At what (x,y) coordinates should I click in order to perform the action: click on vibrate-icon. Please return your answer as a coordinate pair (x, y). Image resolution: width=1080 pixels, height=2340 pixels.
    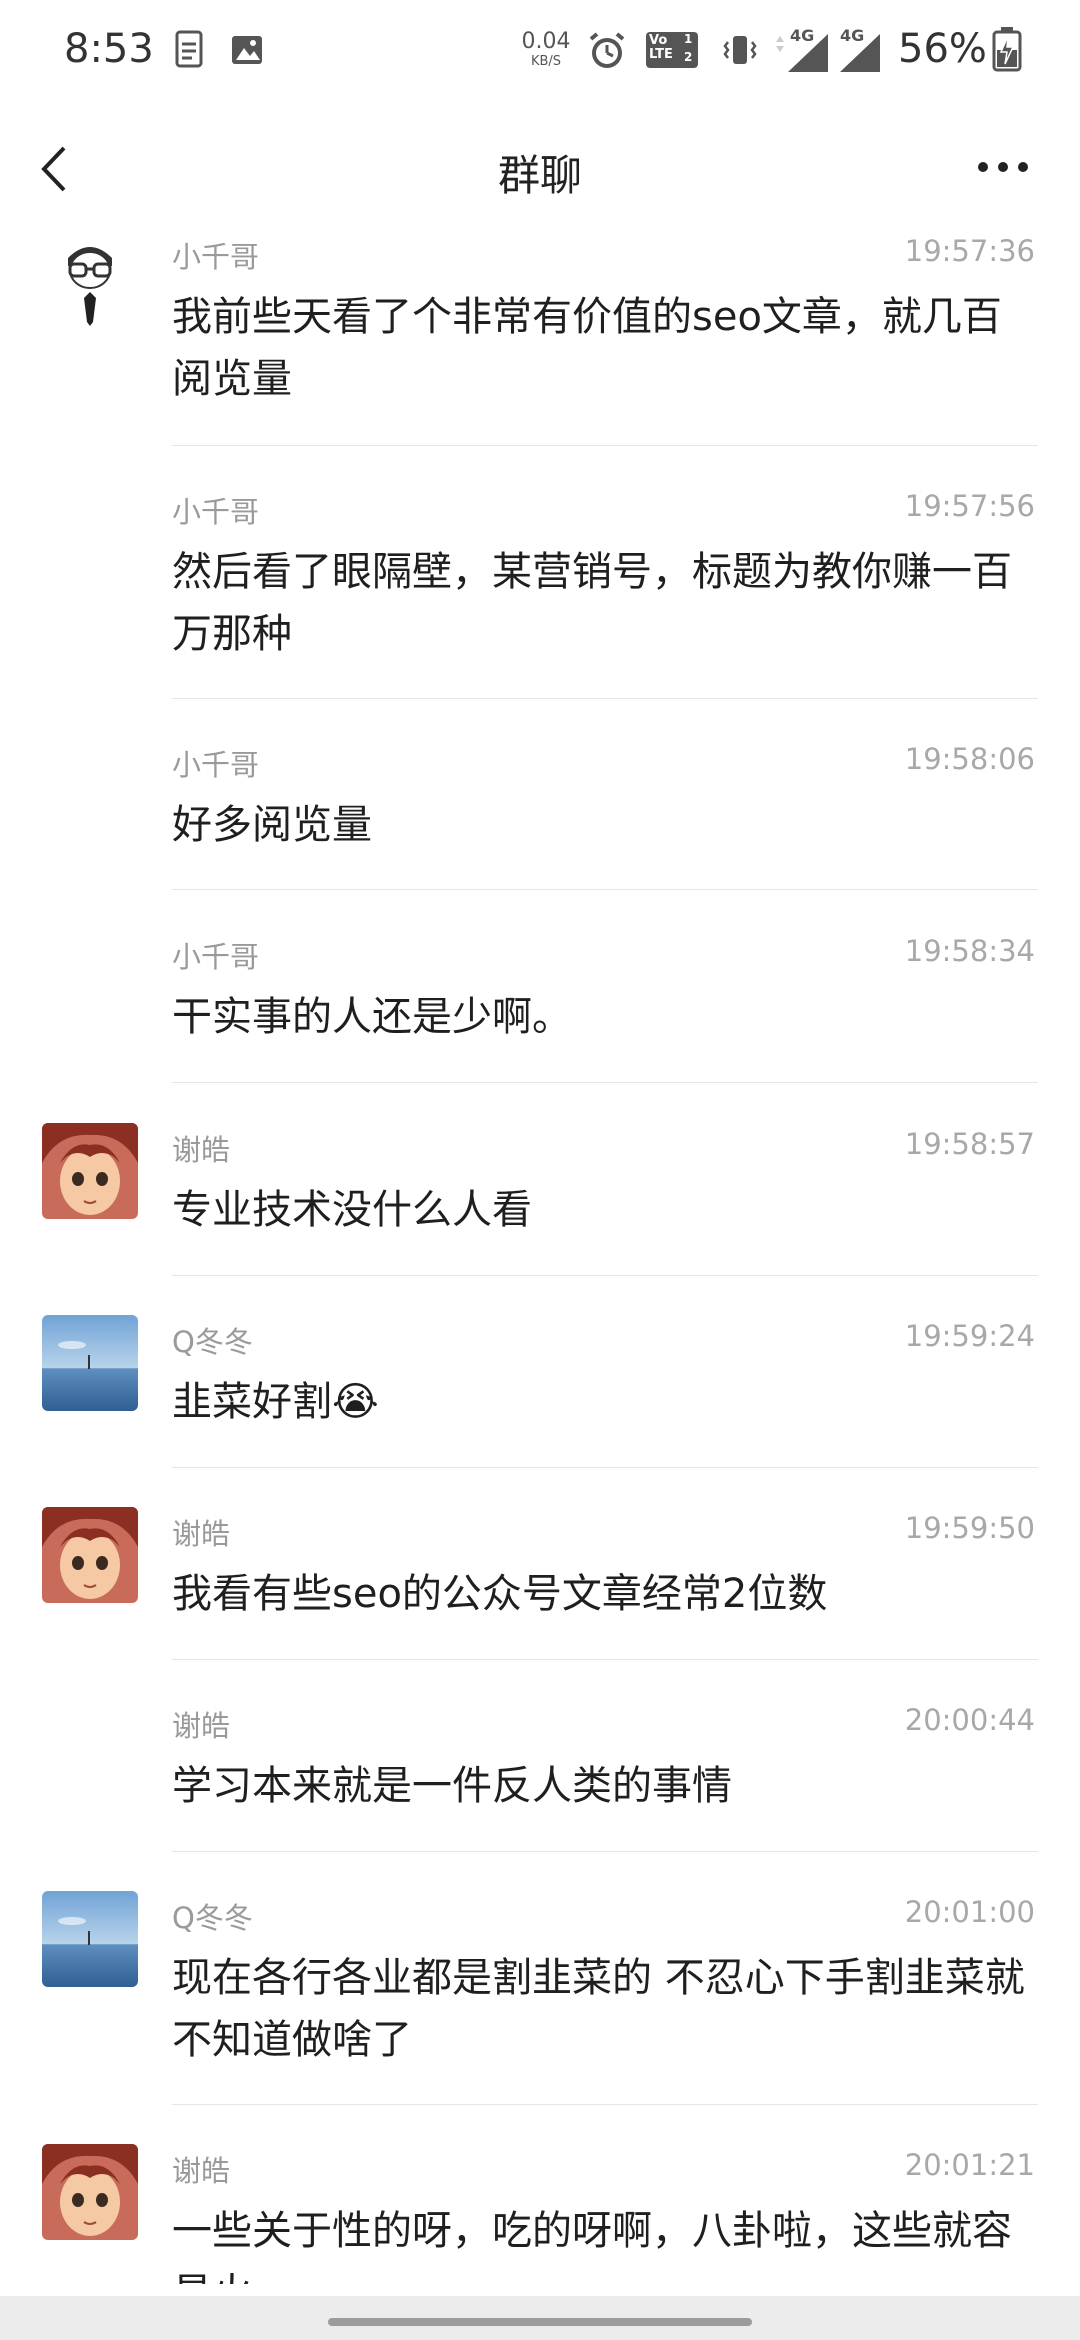
    Looking at the image, I should click on (740, 52).